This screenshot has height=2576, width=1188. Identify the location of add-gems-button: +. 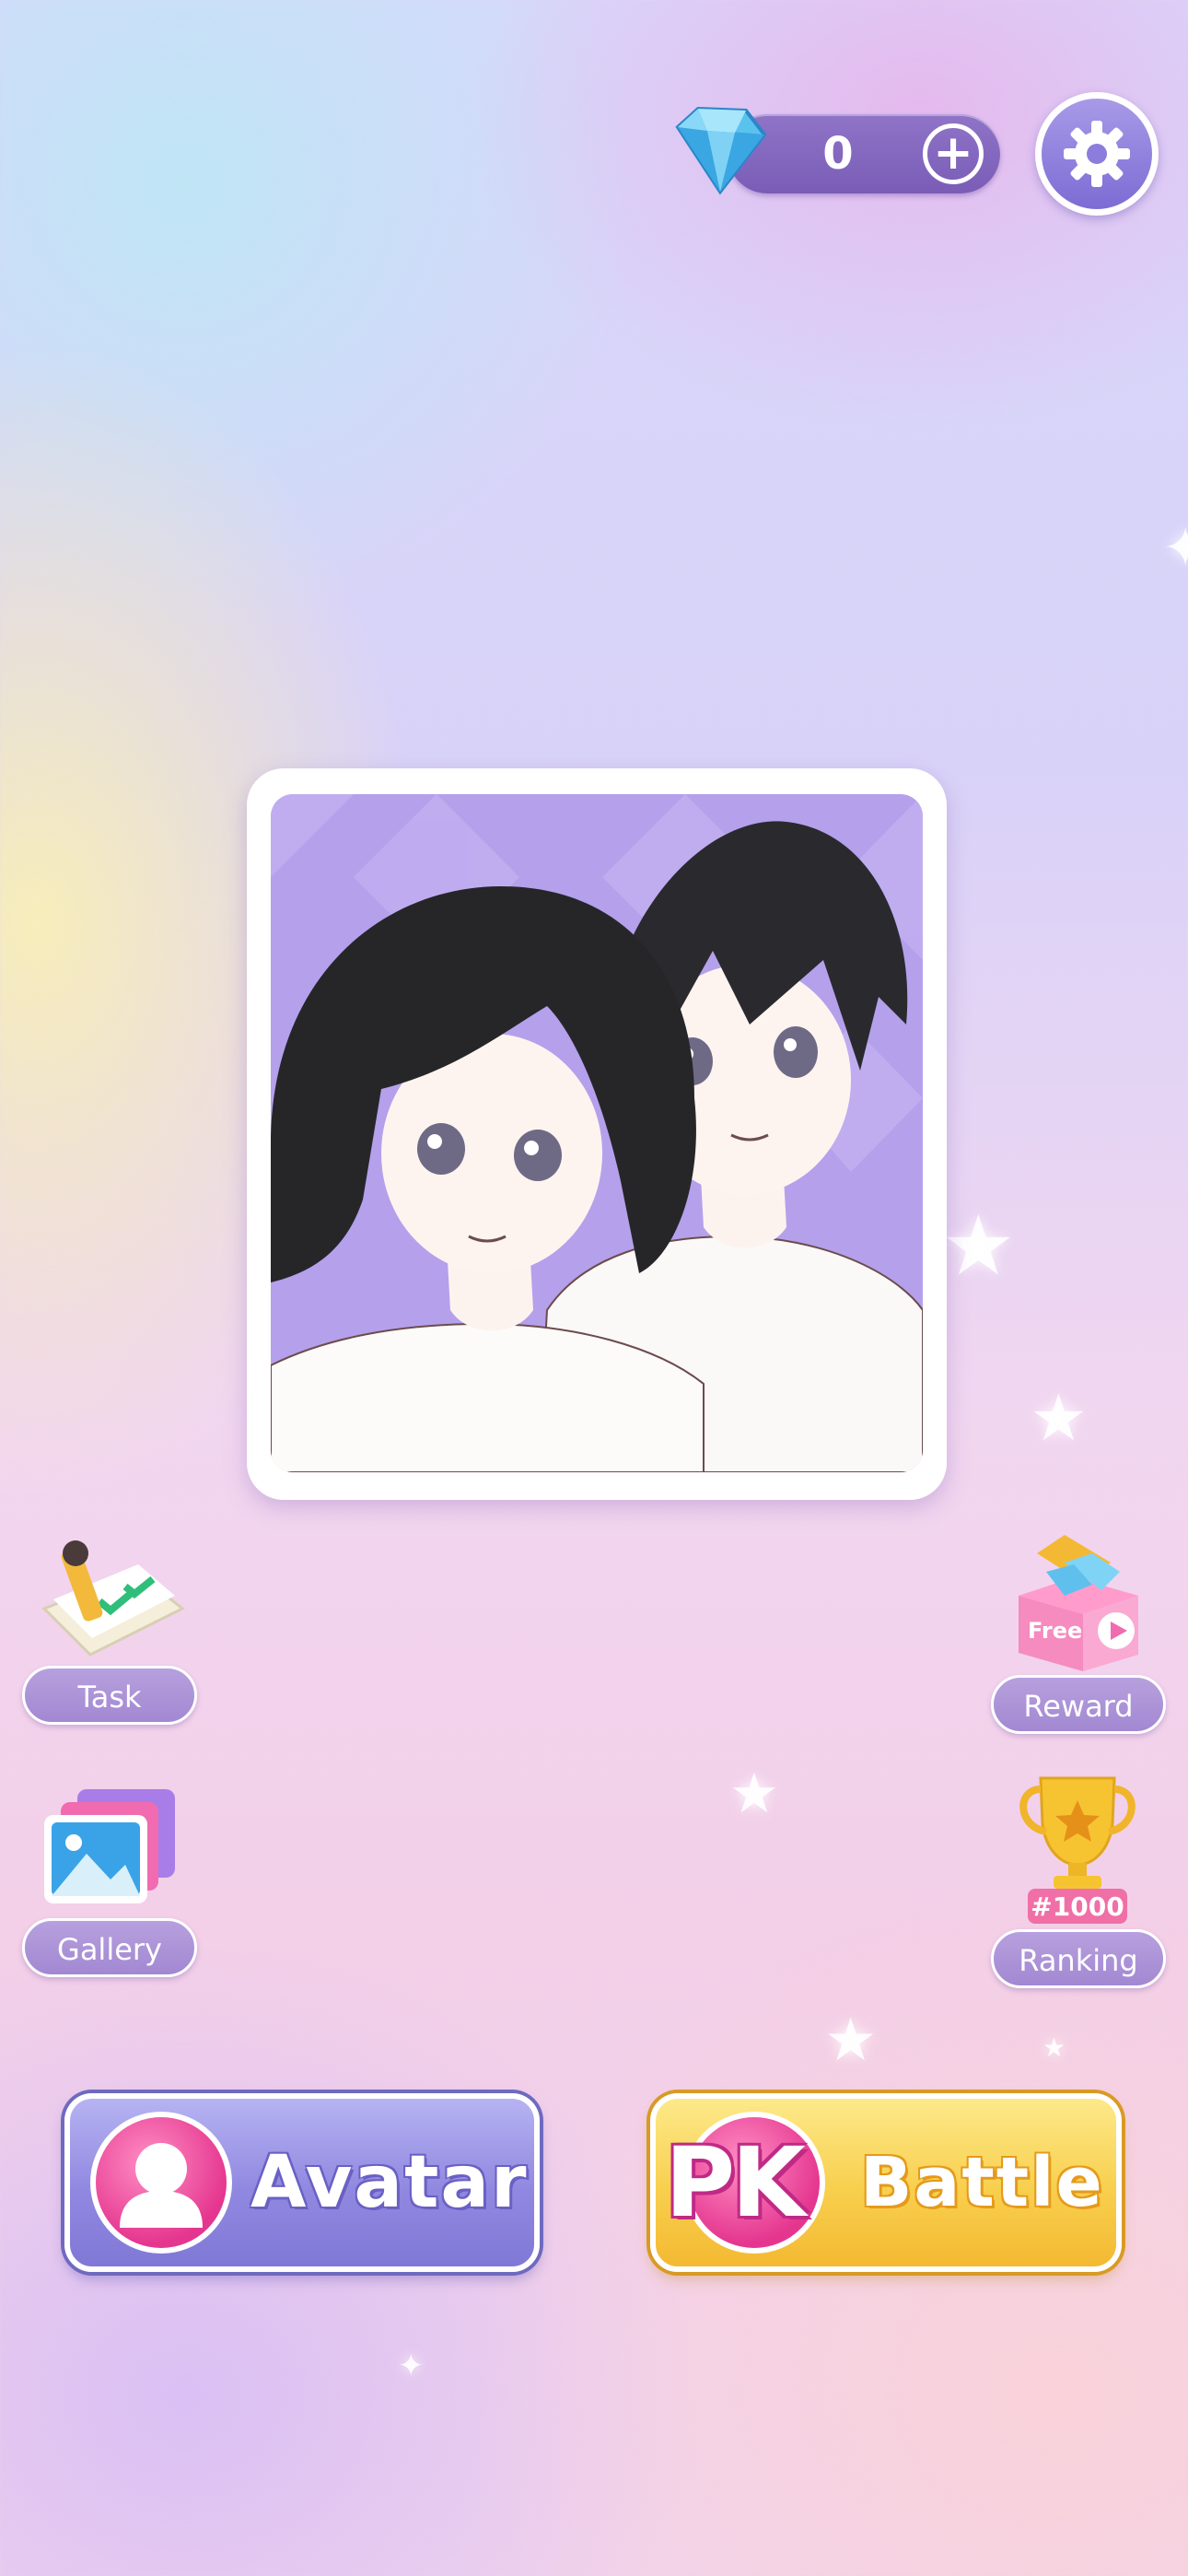
(954, 153).